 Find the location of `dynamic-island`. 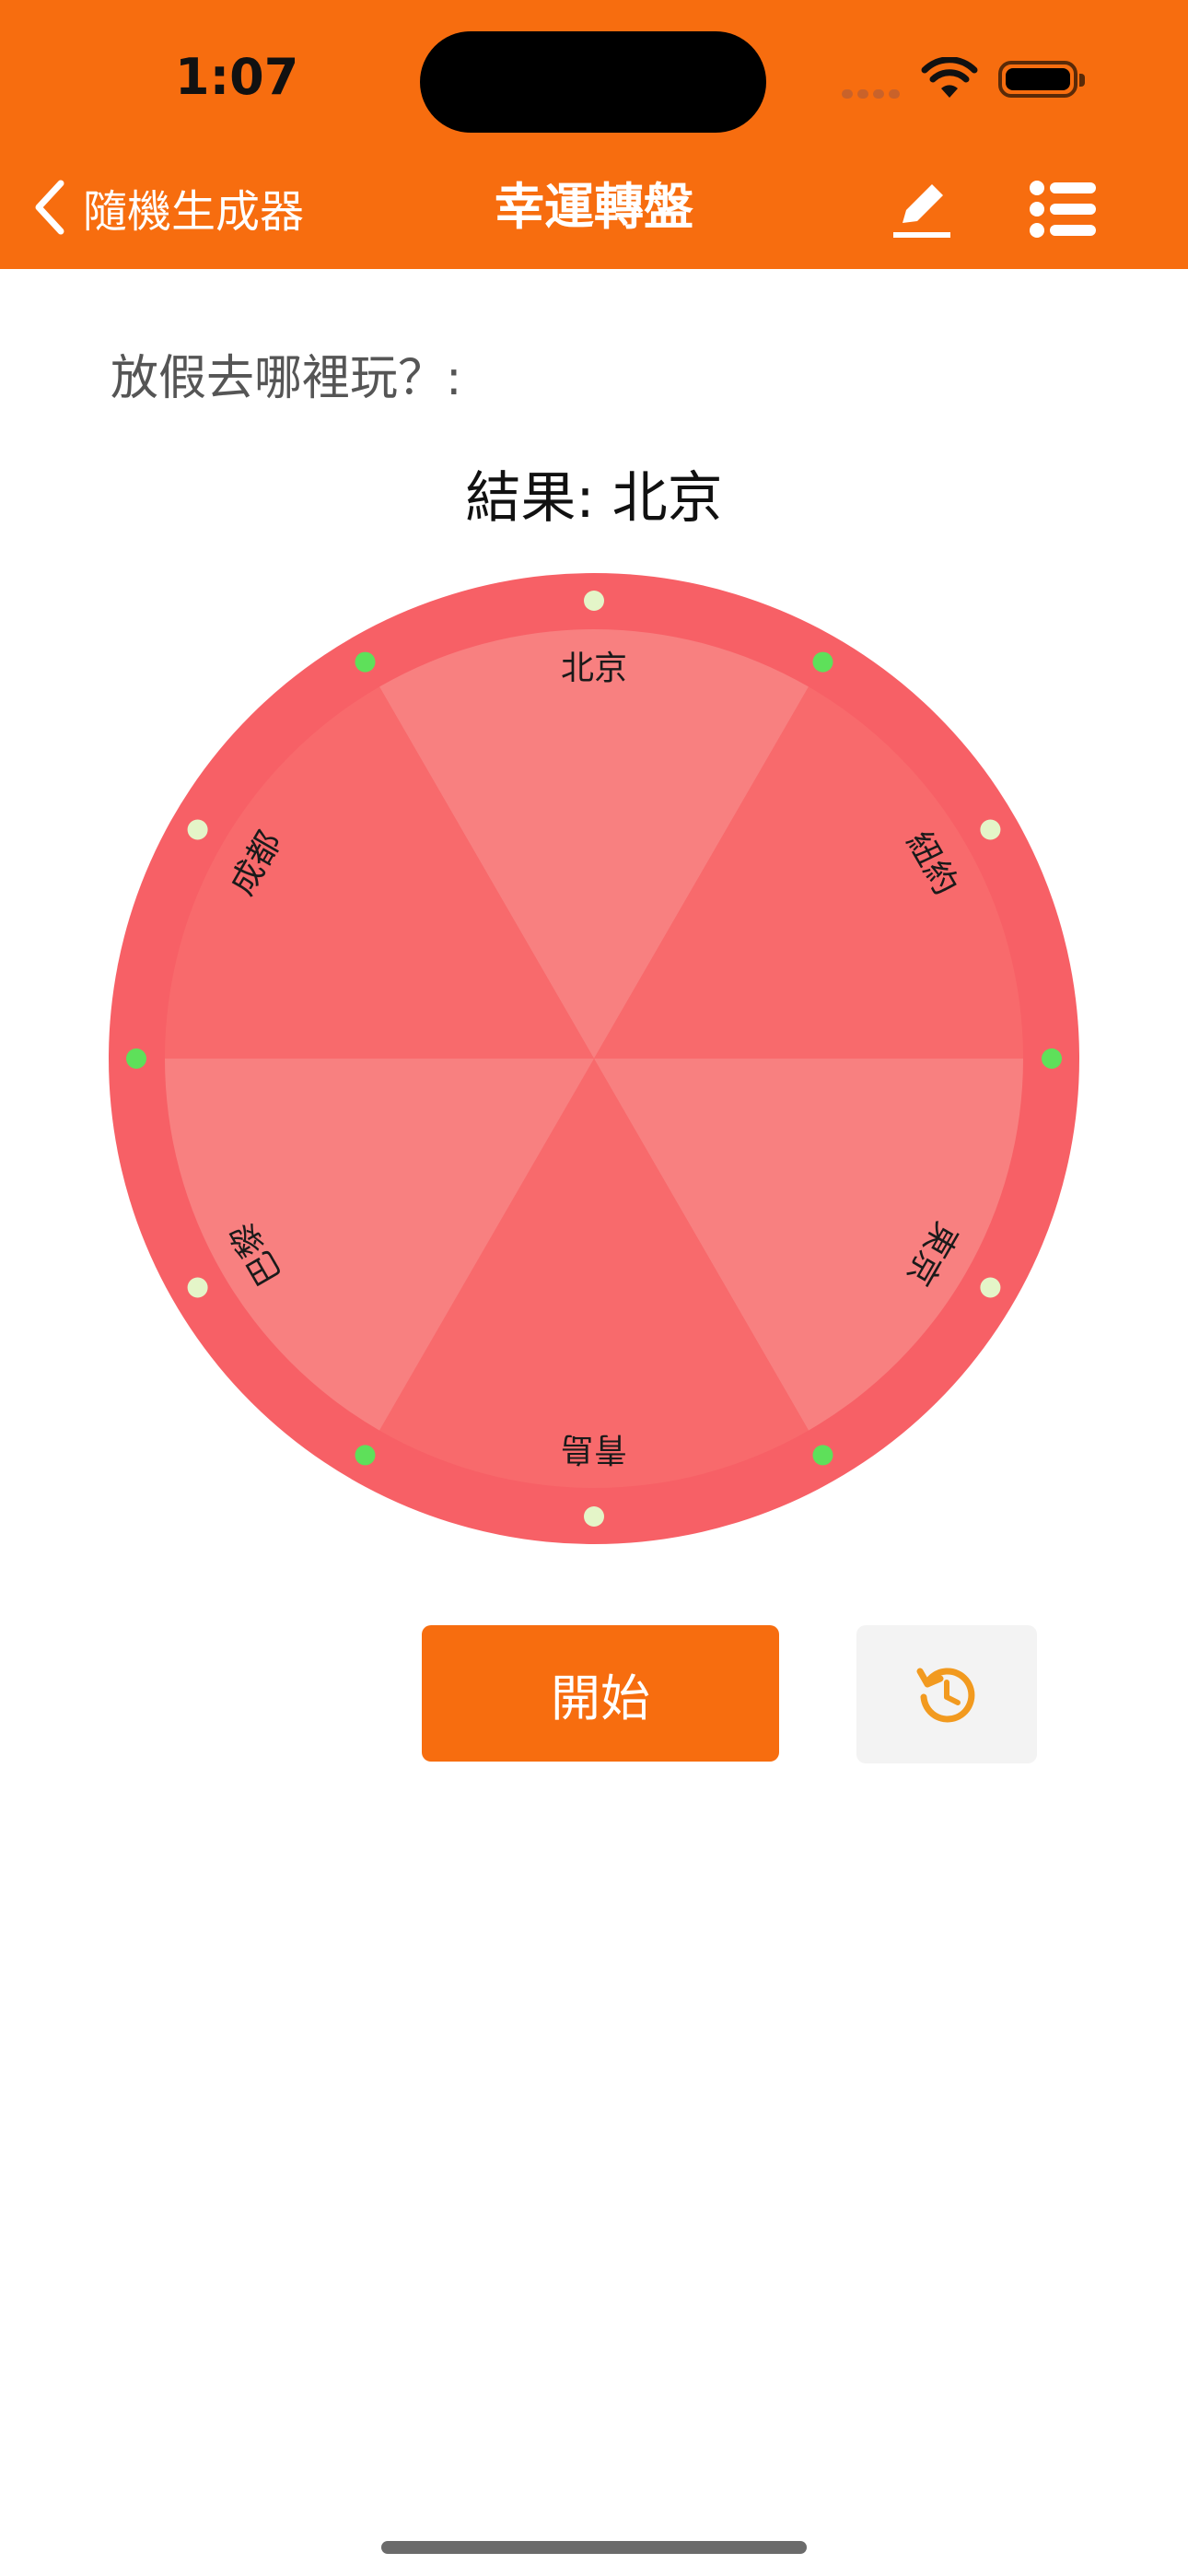

dynamic-island is located at coordinates (593, 82).